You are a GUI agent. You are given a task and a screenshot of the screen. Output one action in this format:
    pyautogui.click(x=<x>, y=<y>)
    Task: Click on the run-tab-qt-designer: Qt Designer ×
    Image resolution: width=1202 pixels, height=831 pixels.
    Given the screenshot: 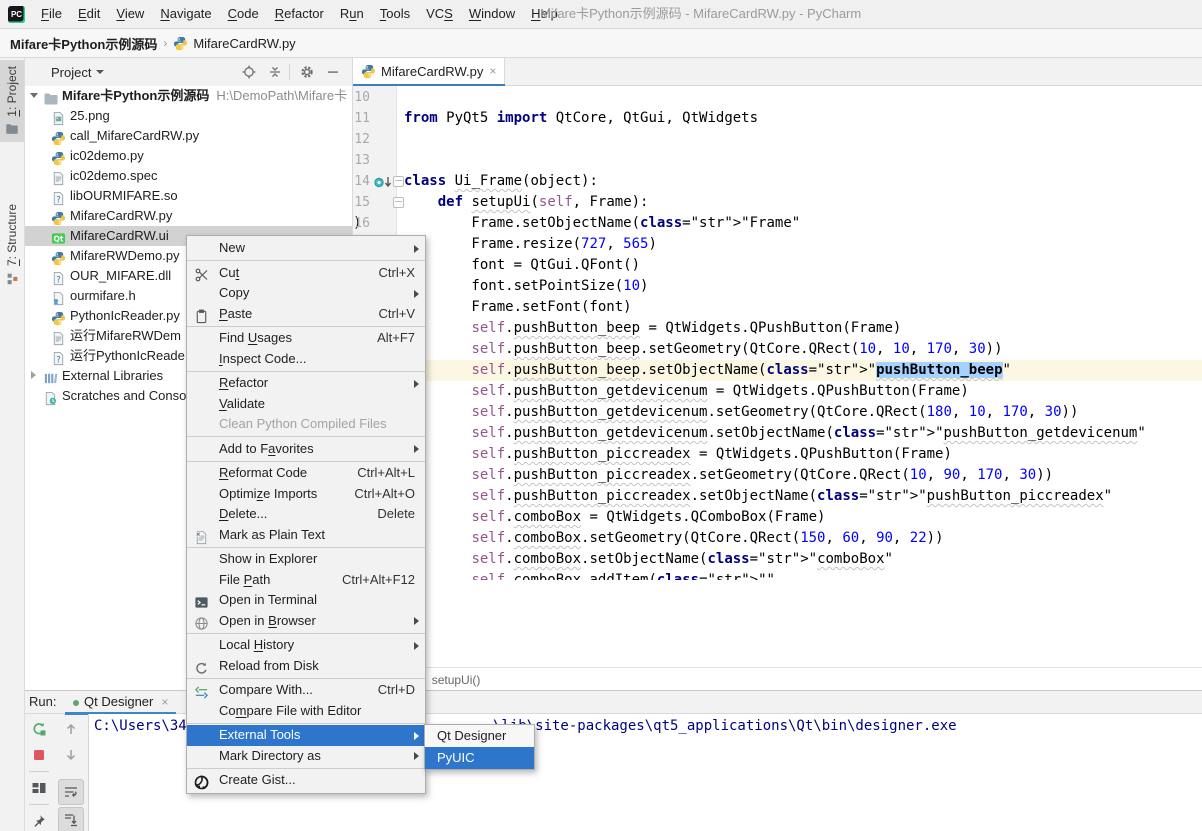 What is the action you would take?
    pyautogui.click(x=121, y=703)
    